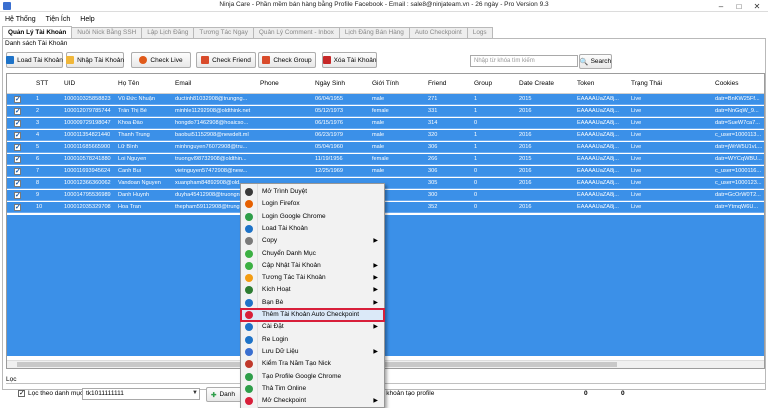 The image size is (768, 408). What do you see at coordinates (385, 83) in the screenshot?
I see `col-gender: Giới Tính` at bounding box center [385, 83].